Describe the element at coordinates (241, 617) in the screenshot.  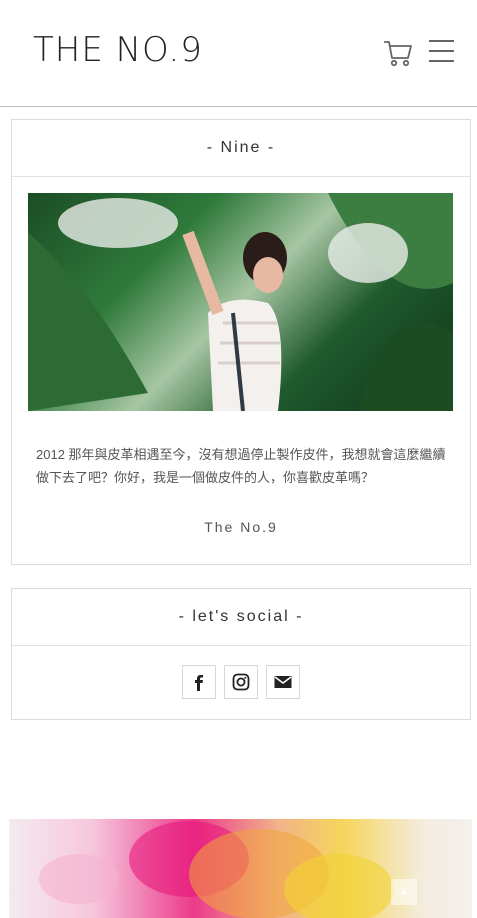
I see `social-title: - let's social -` at that location.